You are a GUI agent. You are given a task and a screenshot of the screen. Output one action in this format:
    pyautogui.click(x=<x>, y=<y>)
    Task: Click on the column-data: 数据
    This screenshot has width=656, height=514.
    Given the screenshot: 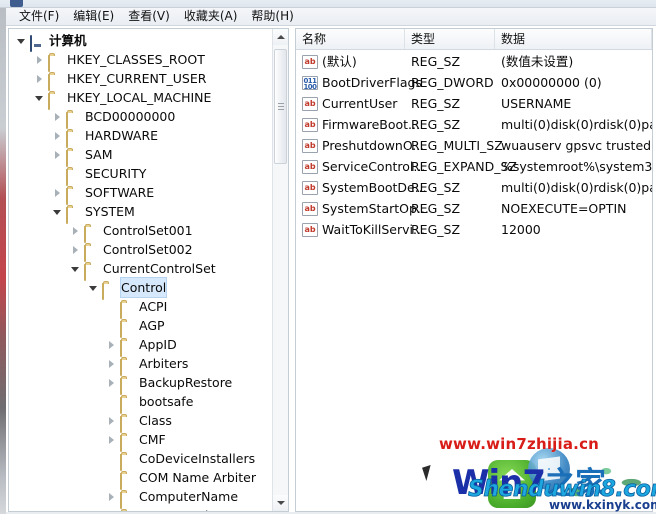 What is the action you would take?
    pyautogui.click(x=573, y=39)
    